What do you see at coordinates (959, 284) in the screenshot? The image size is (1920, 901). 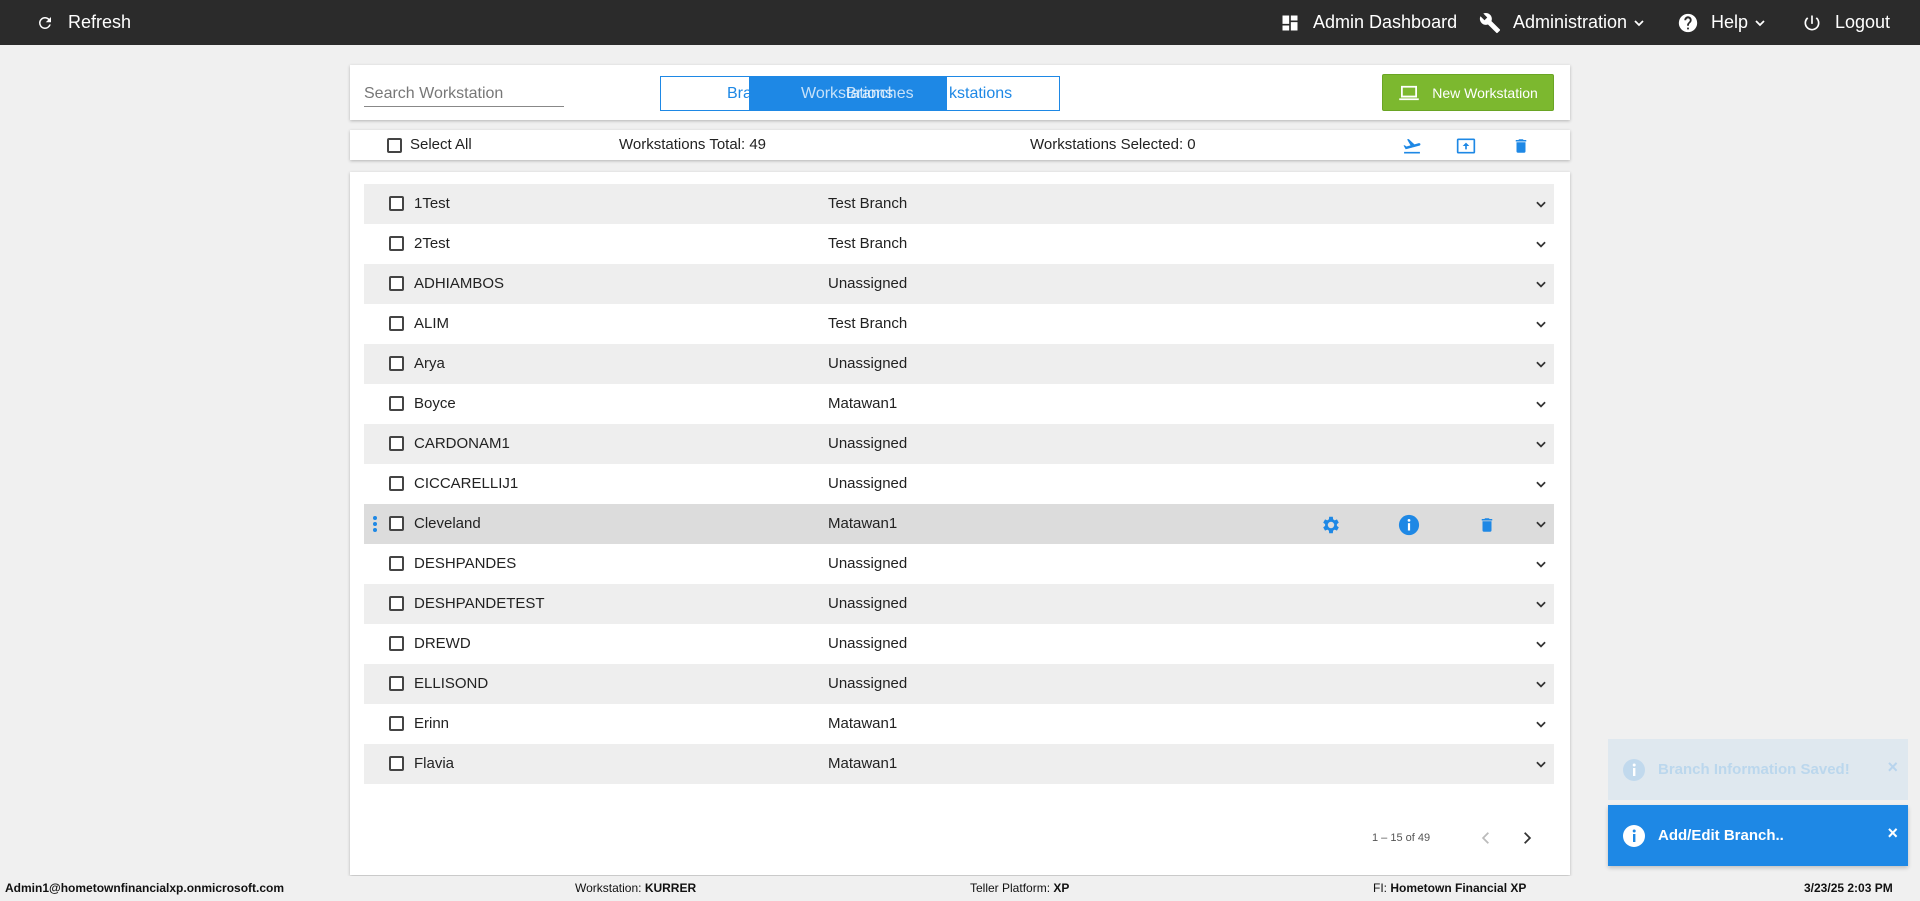 I see `table-row: ADHIAMBOS Unassigned` at bounding box center [959, 284].